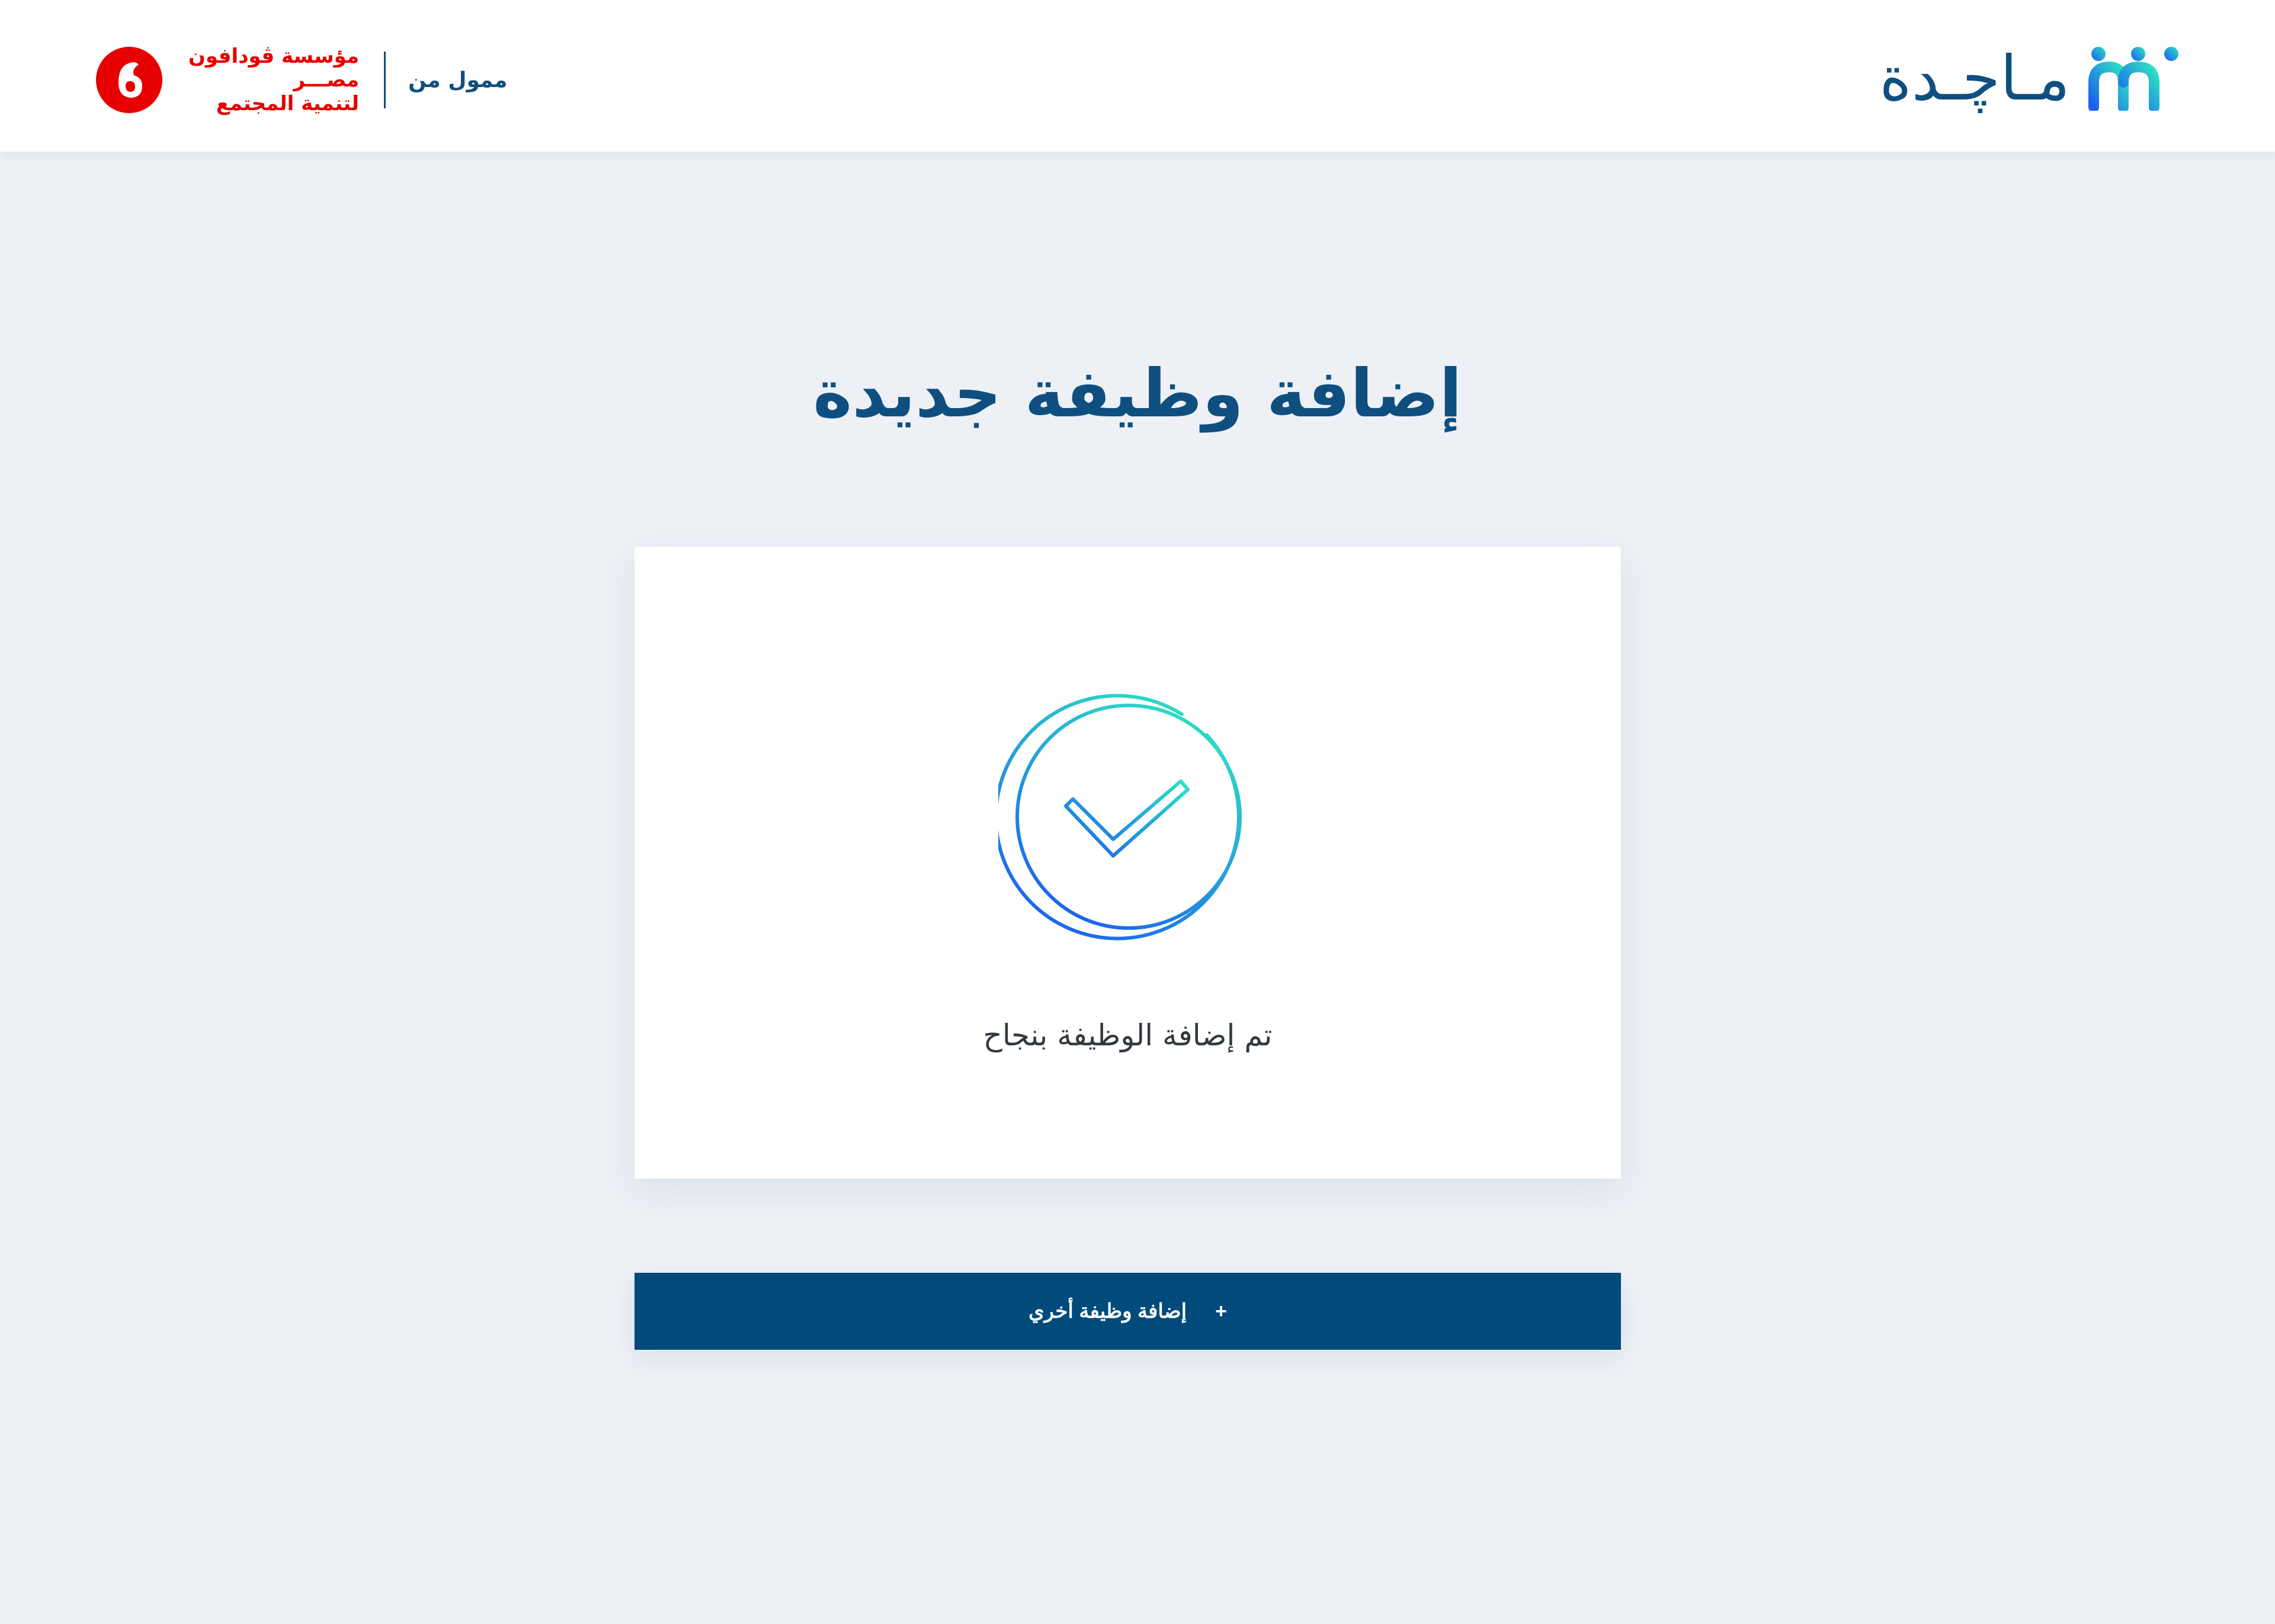 The height and width of the screenshot is (1624, 2275). I want to click on funder-line-3: لتنمية المجتمع, so click(287, 103).